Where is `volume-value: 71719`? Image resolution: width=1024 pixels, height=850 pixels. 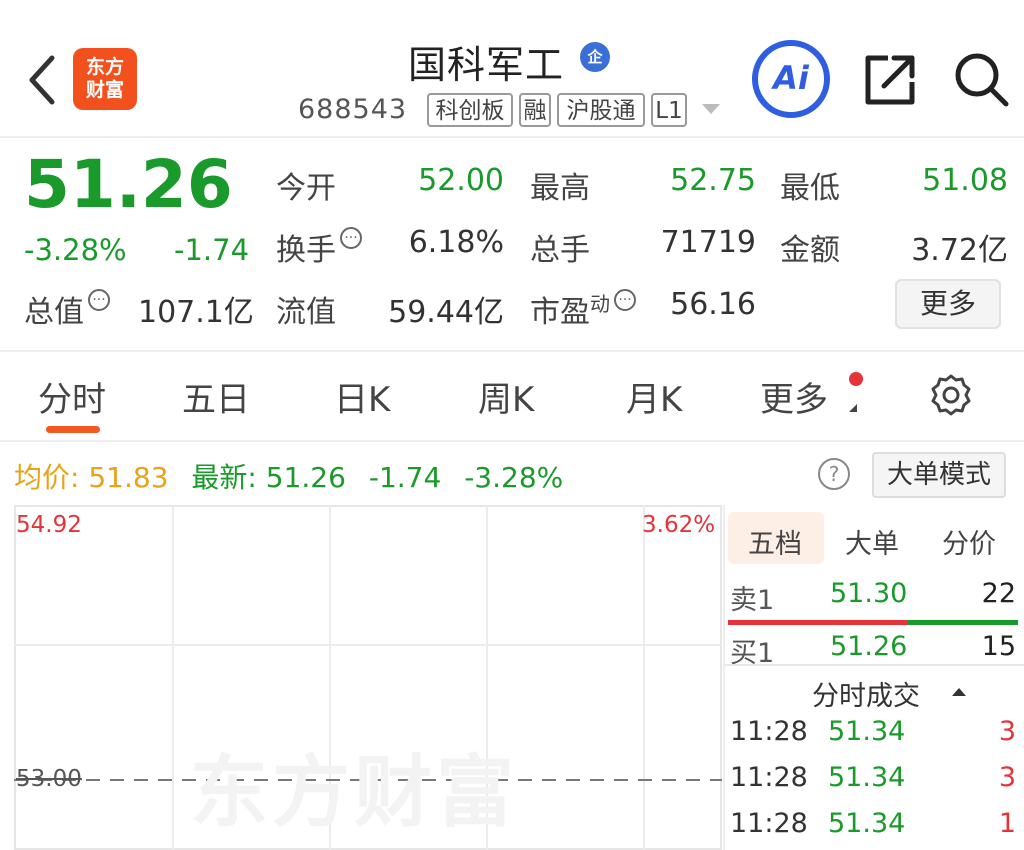
volume-value: 71719 is located at coordinates (708, 242).